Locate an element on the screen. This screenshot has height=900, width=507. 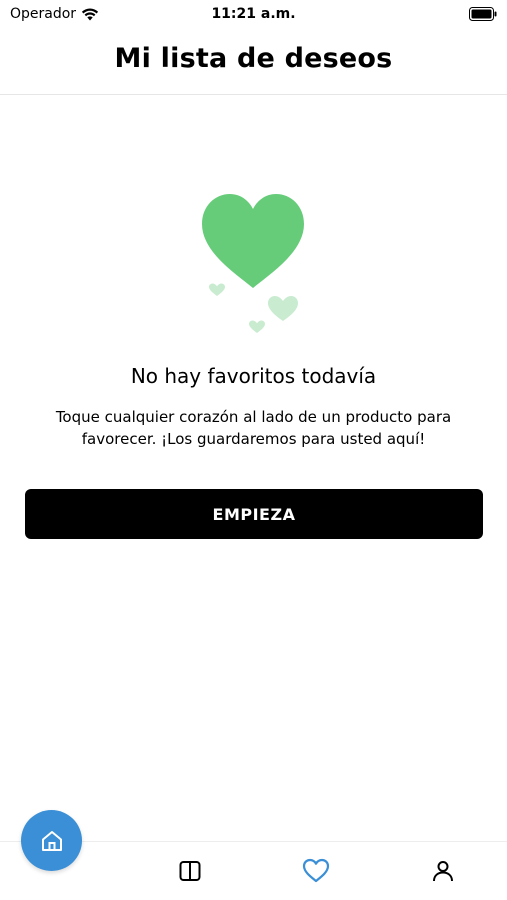
user-icon is located at coordinates (443, 871).